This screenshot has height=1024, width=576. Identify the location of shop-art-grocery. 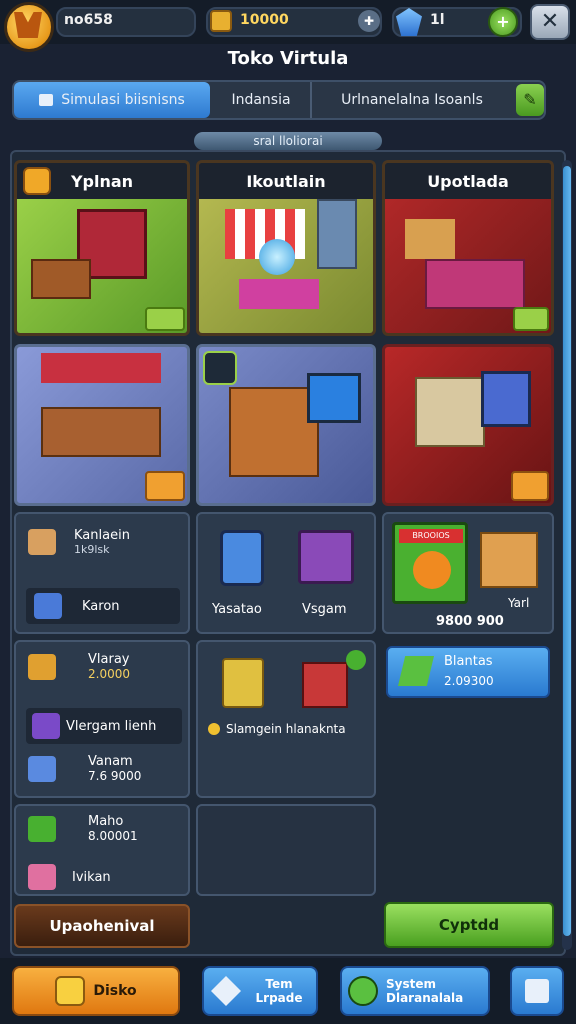
(102, 266).